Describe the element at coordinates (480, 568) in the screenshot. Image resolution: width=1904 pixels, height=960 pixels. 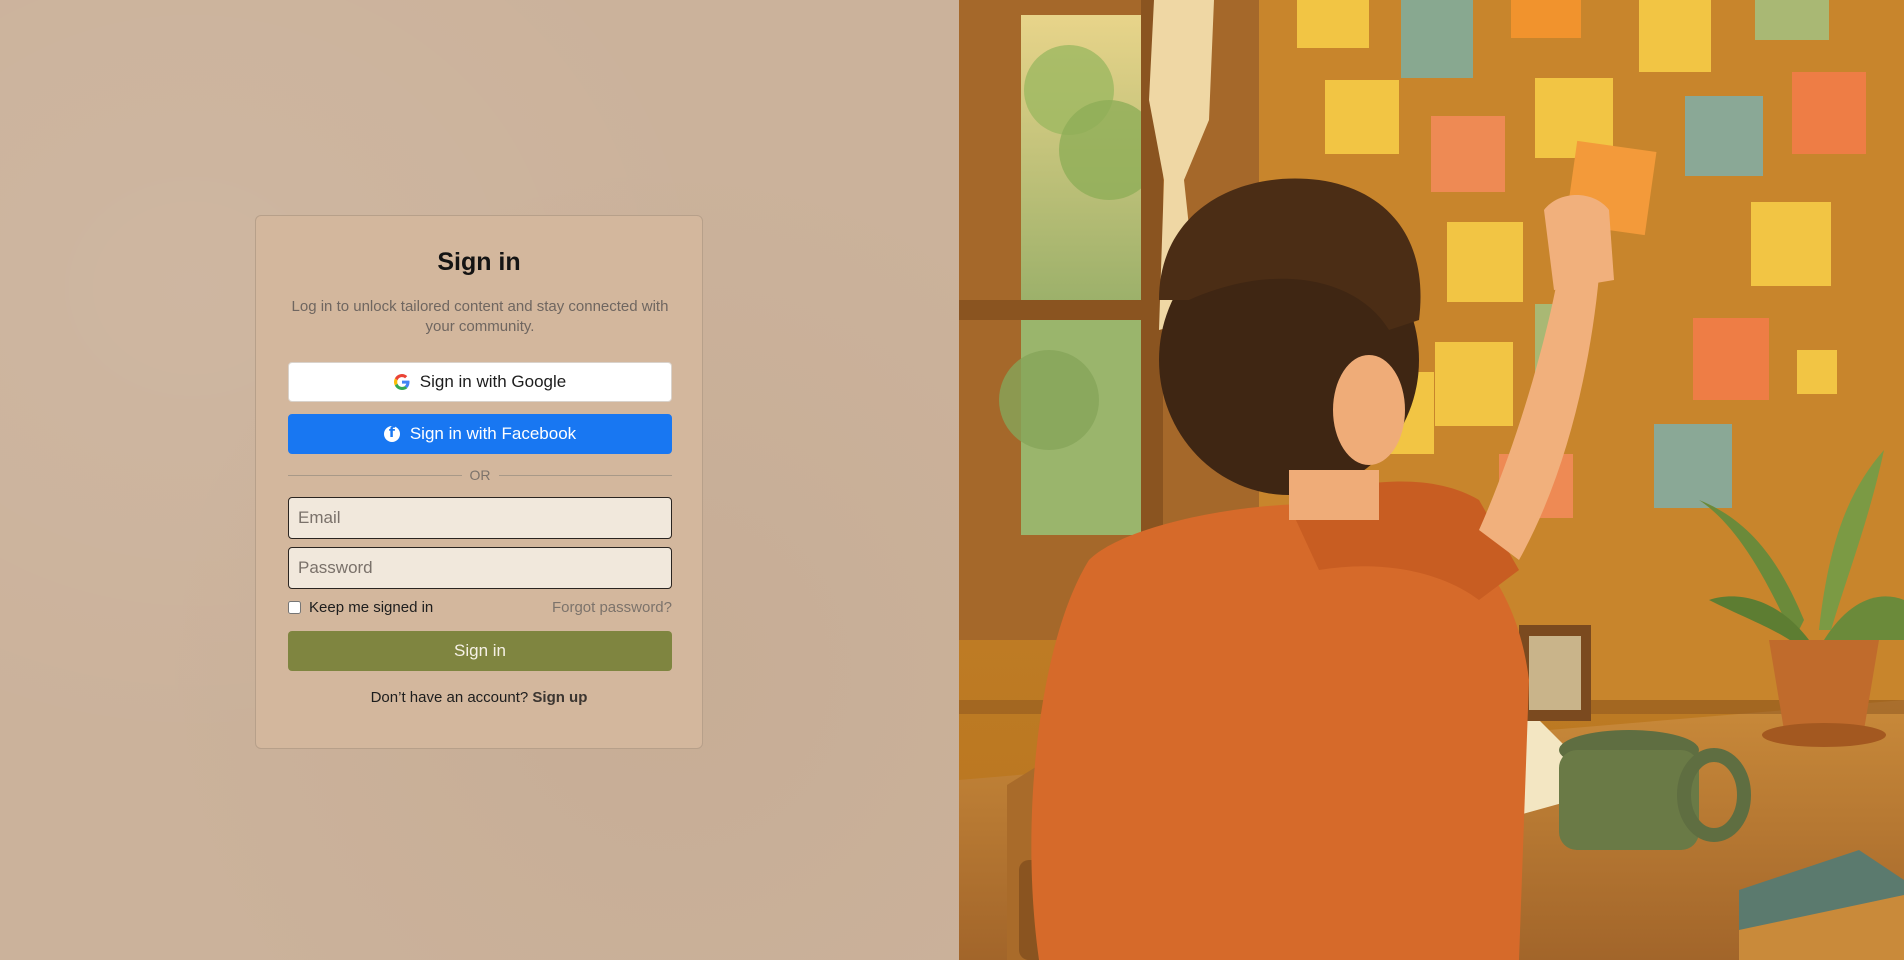
I see `password-field` at that location.